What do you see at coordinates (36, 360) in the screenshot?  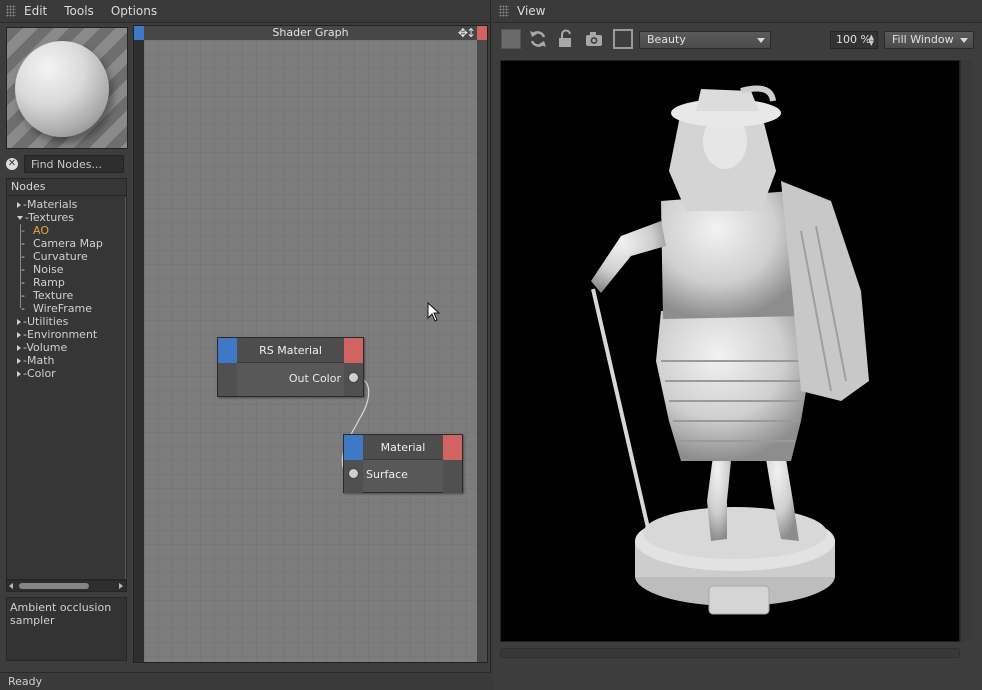 I see `tree-item-math: -Math` at bounding box center [36, 360].